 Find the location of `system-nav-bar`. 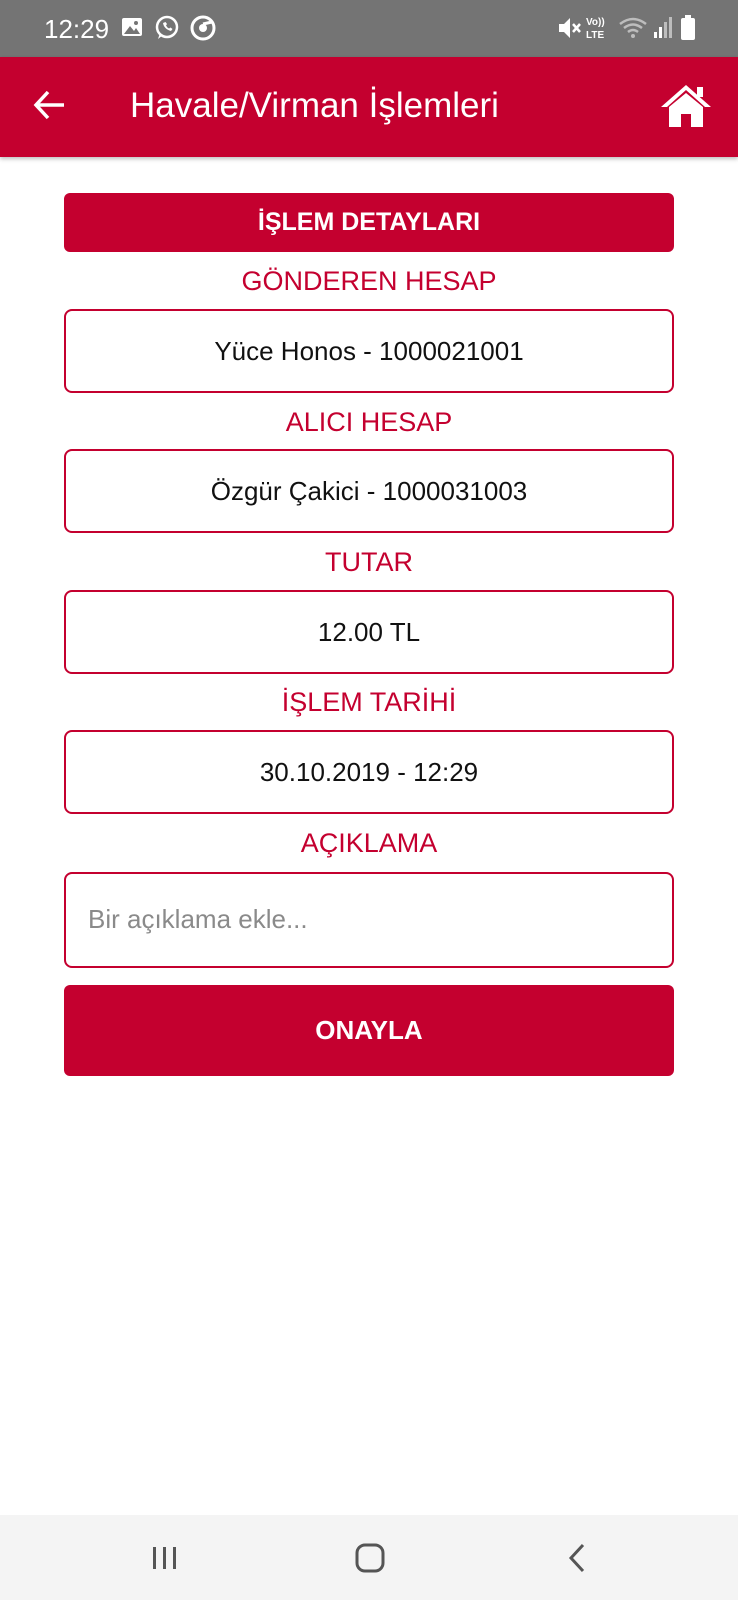

system-nav-bar is located at coordinates (369, 1557).